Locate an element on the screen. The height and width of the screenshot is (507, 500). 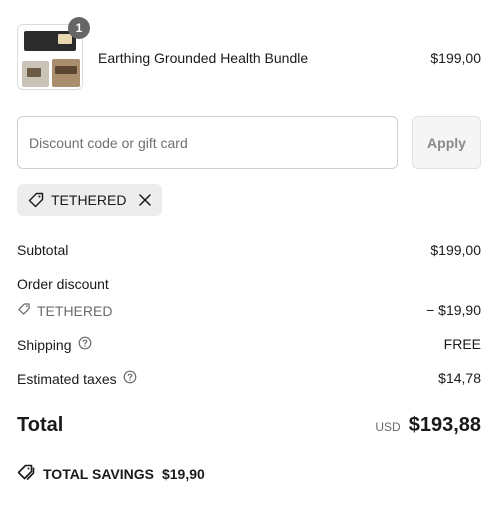
close-icon is located at coordinates (145, 200).